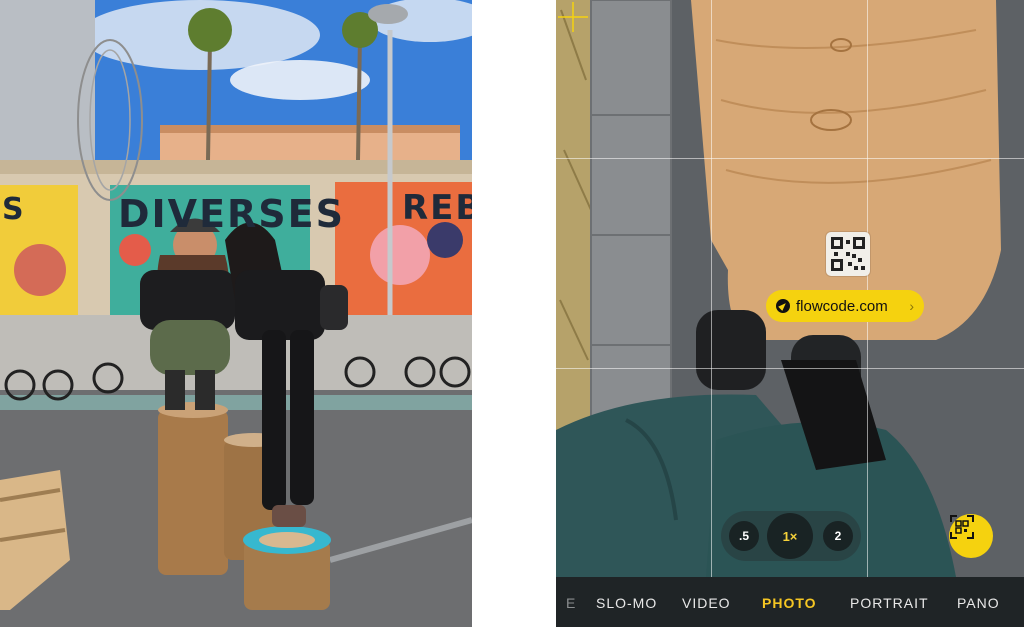  I want to click on mode-slo-mo: SLO-MO, so click(626, 603).